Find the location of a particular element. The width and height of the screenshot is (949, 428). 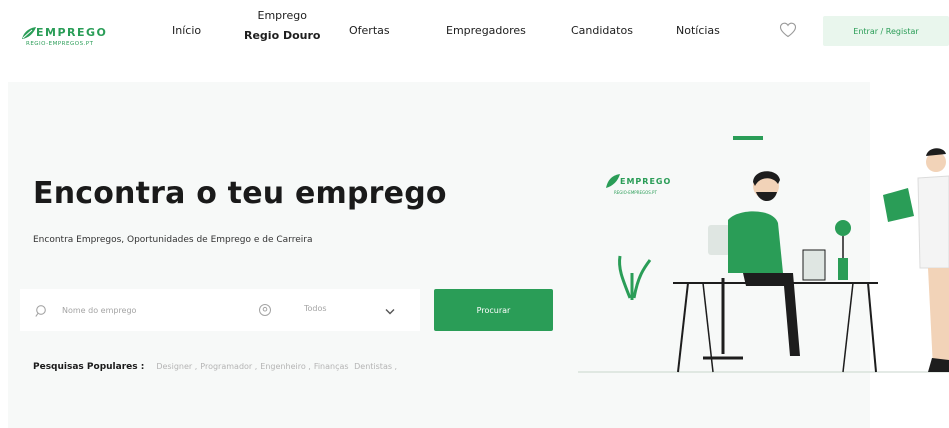

nav-inicio: Início is located at coordinates (186, 30).